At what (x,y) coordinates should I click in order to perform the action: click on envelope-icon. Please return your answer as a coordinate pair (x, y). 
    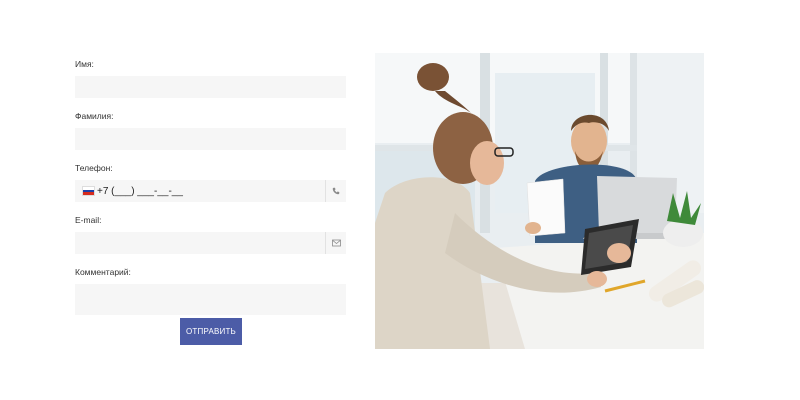
    Looking at the image, I should click on (336, 243).